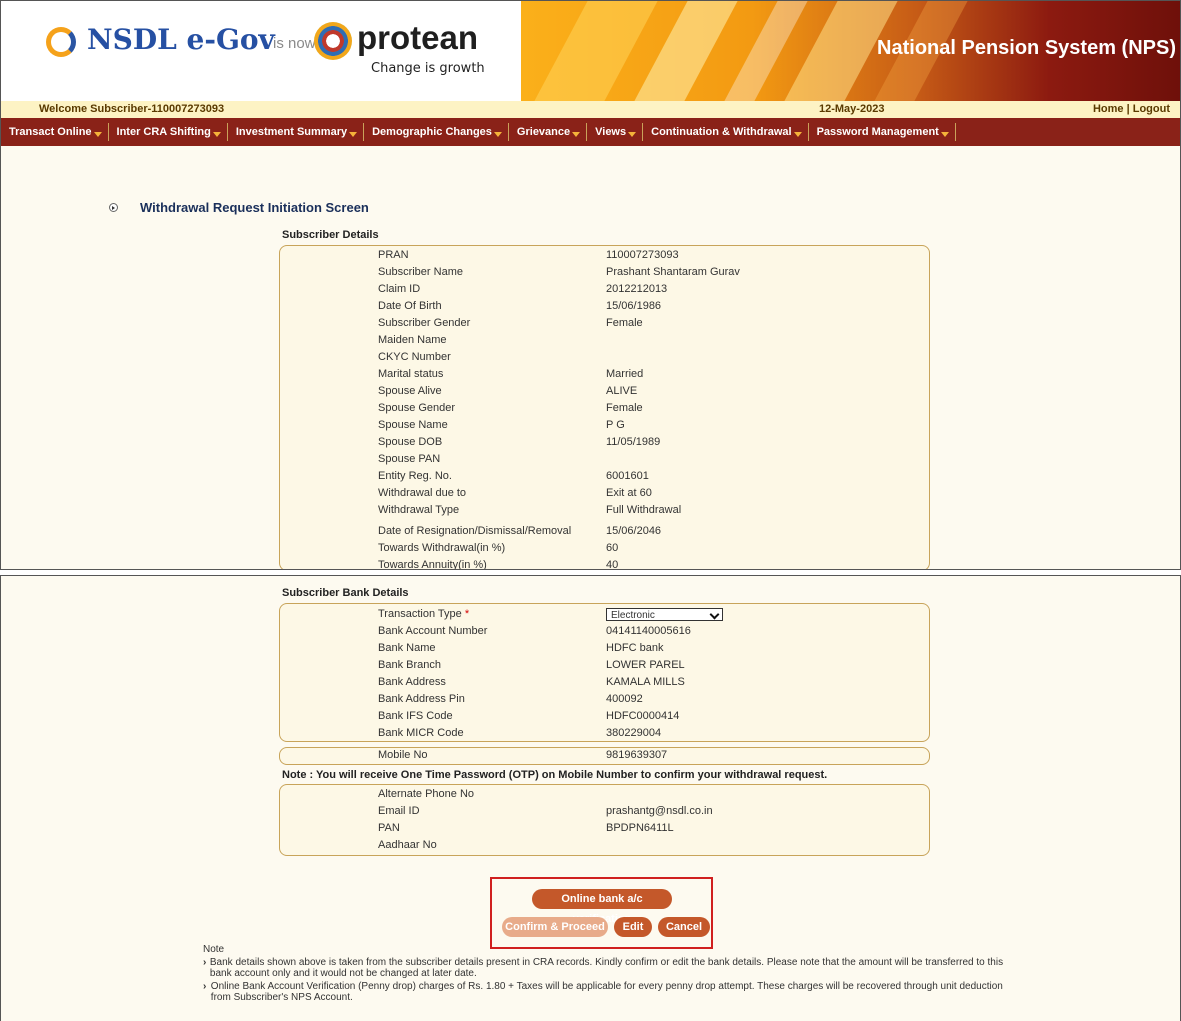 The image size is (1181, 1021). Describe the element at coordinates (407, 845) in the screenshot. I see `contact-label: Aadhaar No` at that location.